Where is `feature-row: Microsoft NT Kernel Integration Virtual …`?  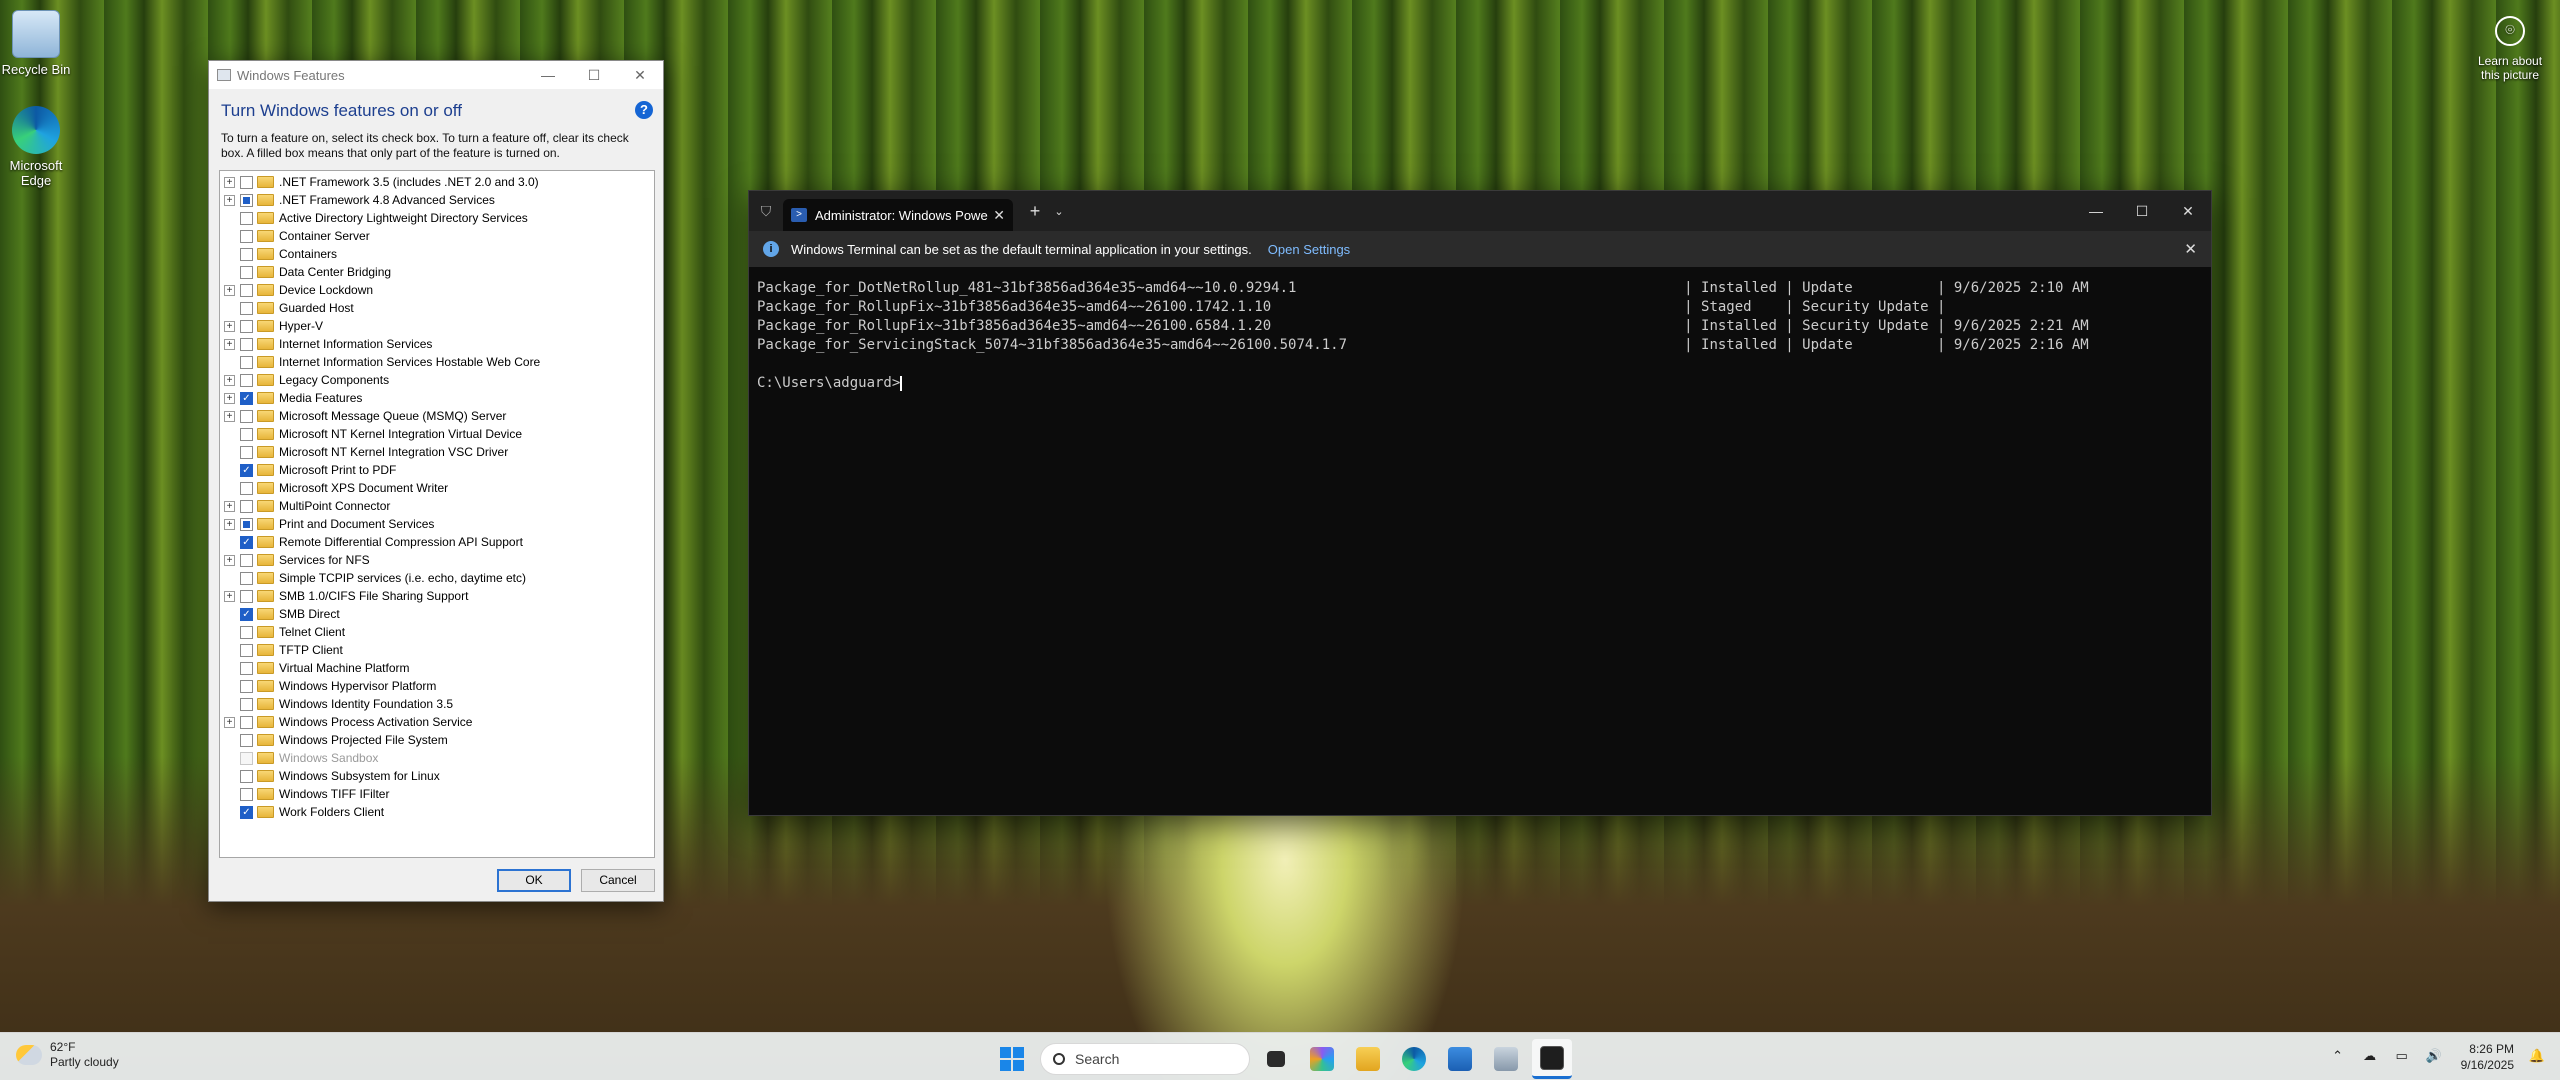
feature-row: Microsoft NT Kernel Integration Virtual … is located at coordinates (437, 434).